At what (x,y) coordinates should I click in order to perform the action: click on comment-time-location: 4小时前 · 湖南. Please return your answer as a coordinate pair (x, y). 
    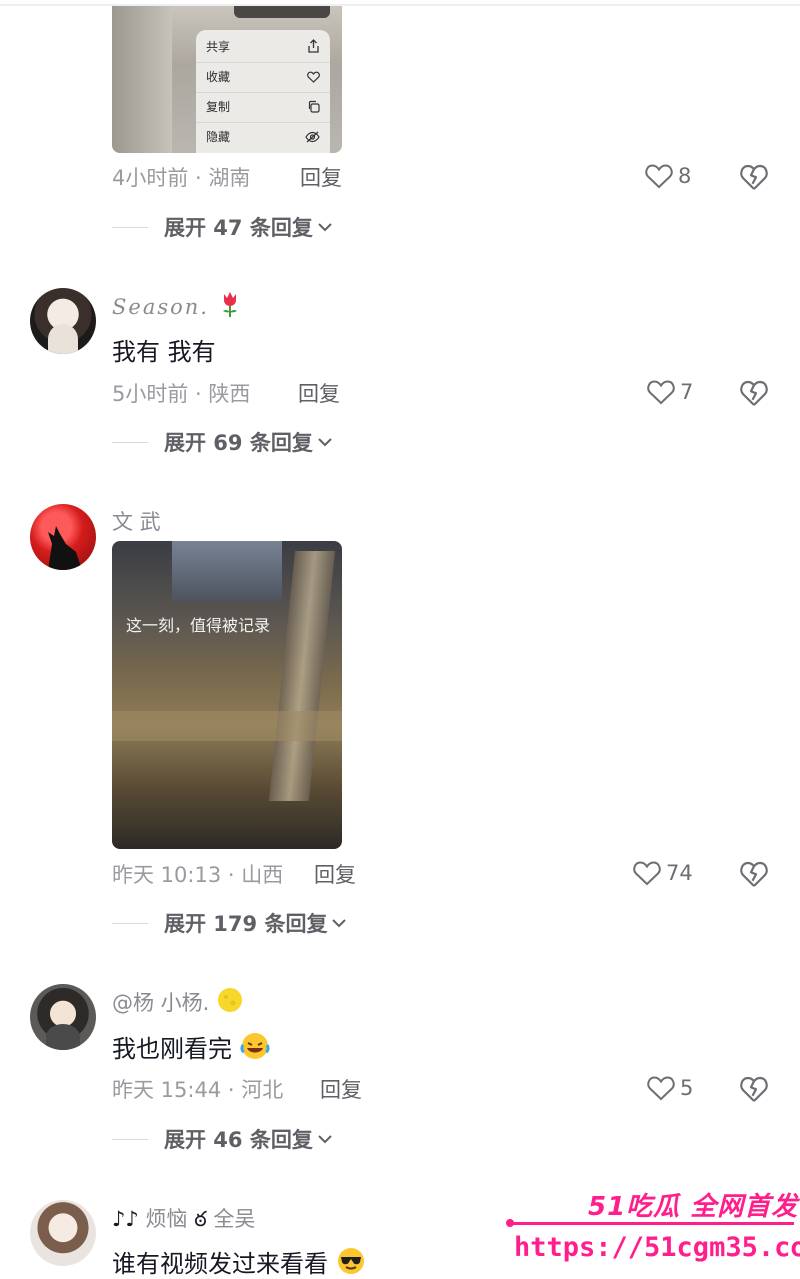
    Looking at the image, I should click on (181, 178).